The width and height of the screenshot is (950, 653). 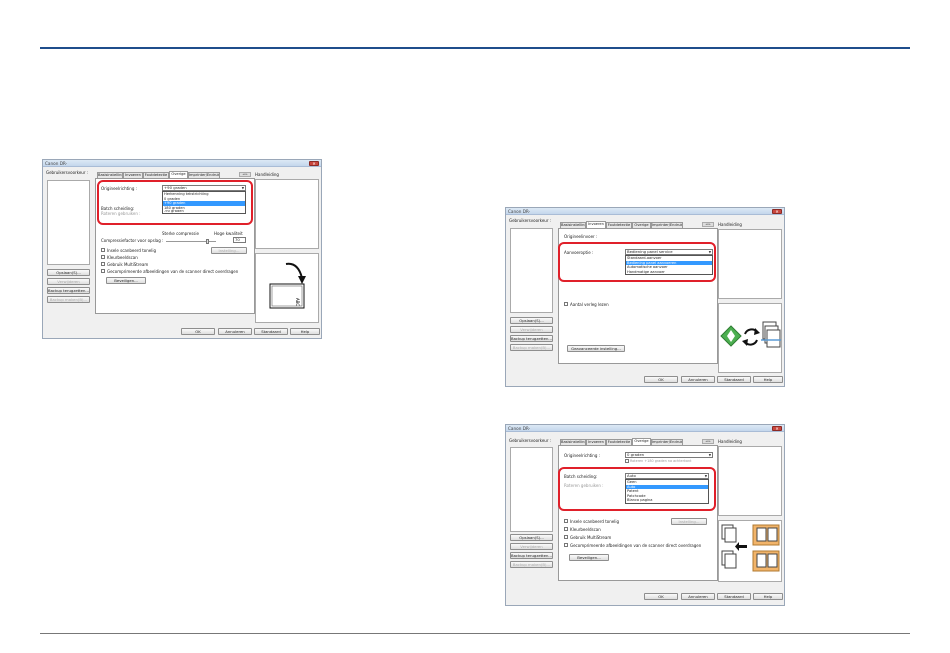 What do you see at coordinates (596, 224) in the screenshot?
I see `tab-feed: Invoeren` at bounding box center [596, 224].